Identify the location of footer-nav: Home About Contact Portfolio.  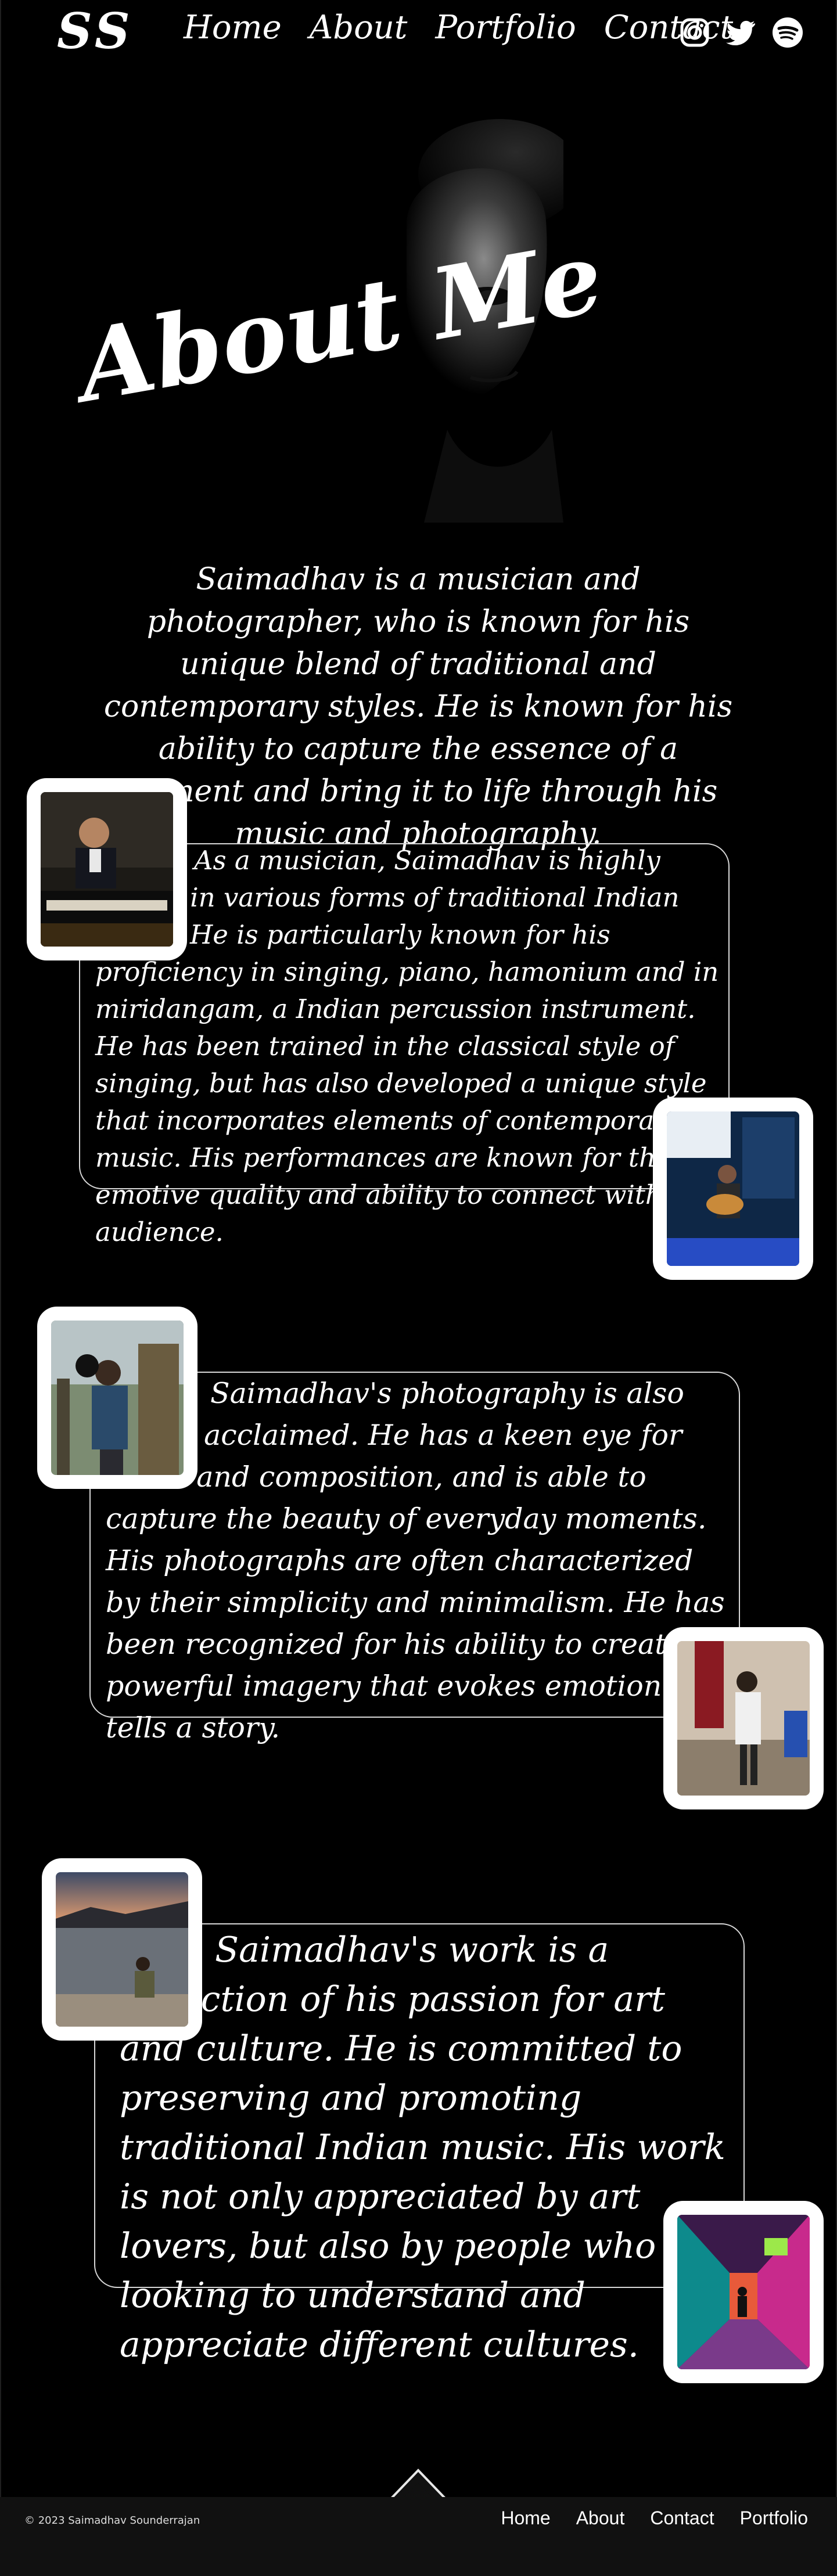
(655, 2518).